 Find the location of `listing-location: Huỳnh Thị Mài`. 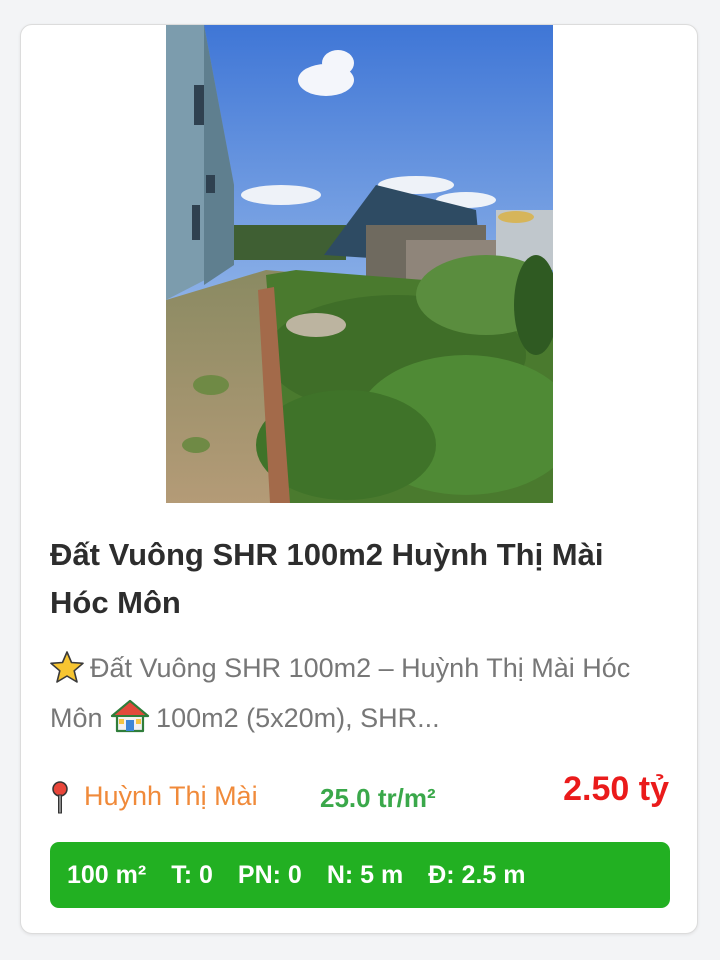

listing-location: Huỳnh Thị Mài is located at coordinates (171, 796).